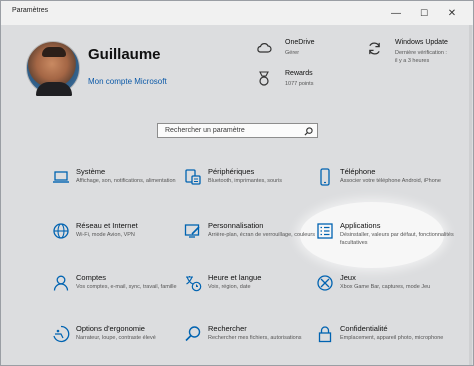  Describe the element at coordinates (30, 10) in the screenshot. I see `window-title: Paramètres` at that location.